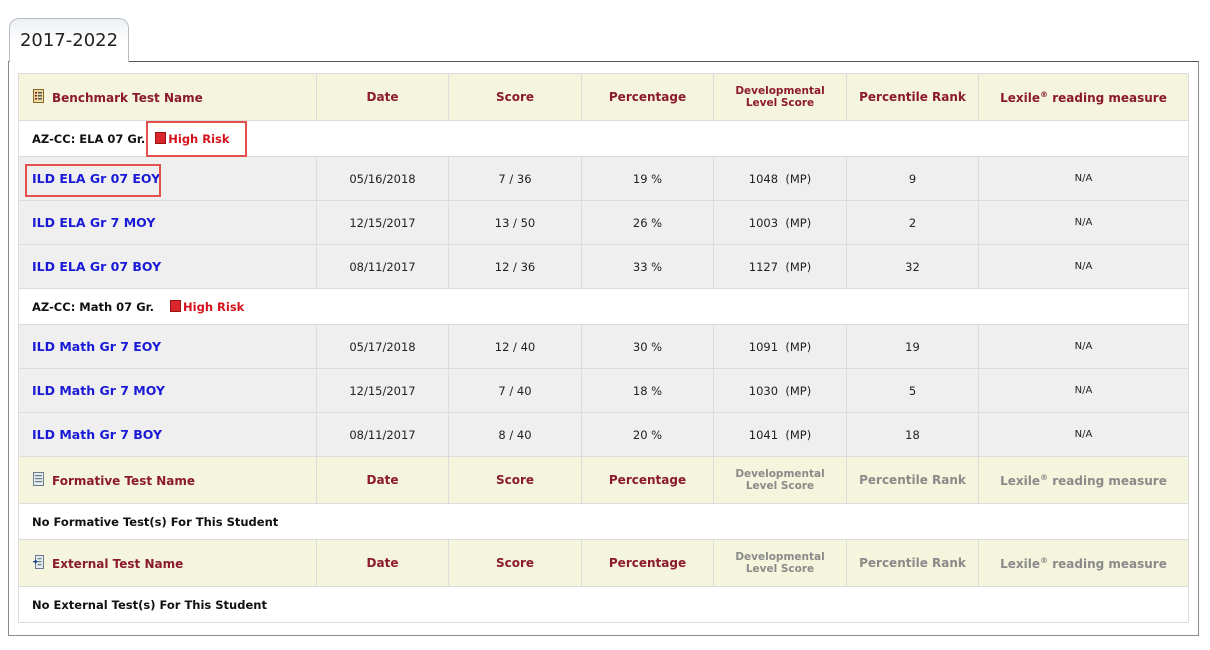 The width and height of the screenshot is (1210, 650). What do you see at coordinates (167, 434) in the screenshot?
I see `test-name-cell: ILD Math Gr 7 BOY` at bounding box center [167, 434].